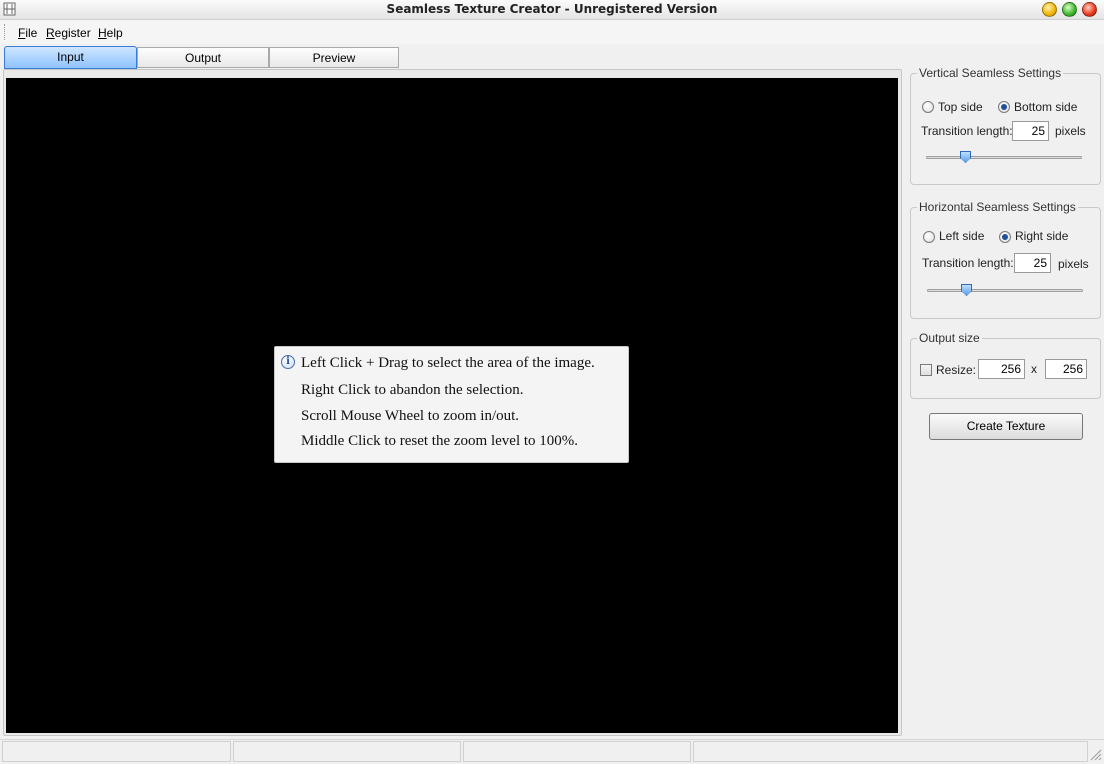  Describe the element at coordinates (412, 390) in the screenshot. I see `tooltip-line: Right Click to abandon the selection.` at that location.